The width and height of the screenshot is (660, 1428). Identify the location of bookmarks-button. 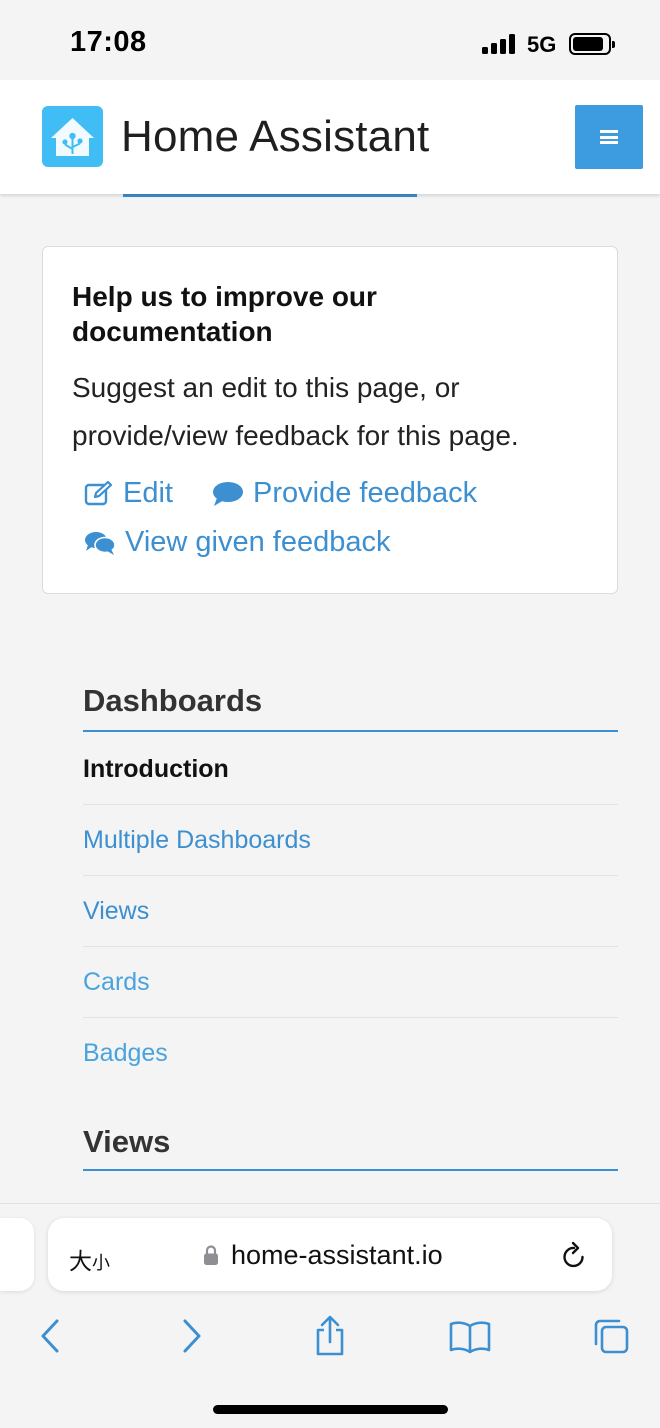
(470, 1336).